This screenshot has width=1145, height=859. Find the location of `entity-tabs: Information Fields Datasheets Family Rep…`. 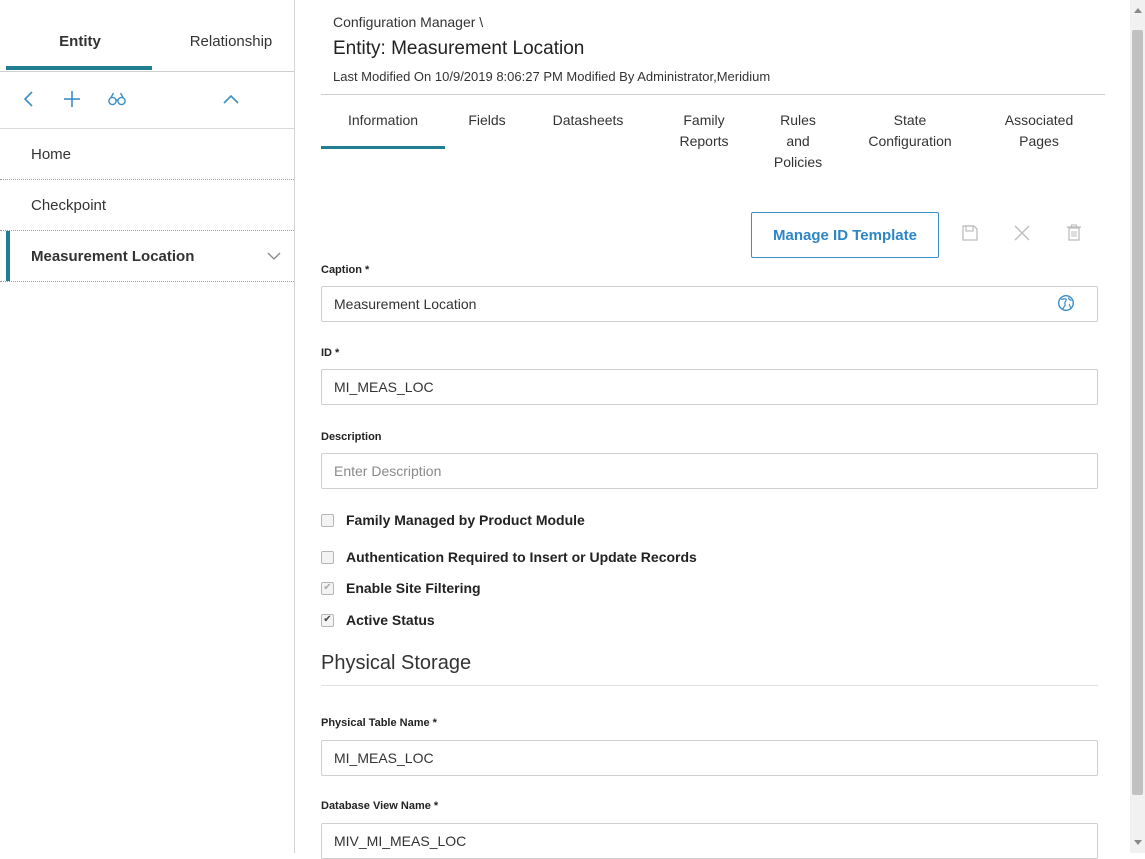

entity-tabs: Information Fields Datasheets Family Rep… is located at coordinates (713, 150).